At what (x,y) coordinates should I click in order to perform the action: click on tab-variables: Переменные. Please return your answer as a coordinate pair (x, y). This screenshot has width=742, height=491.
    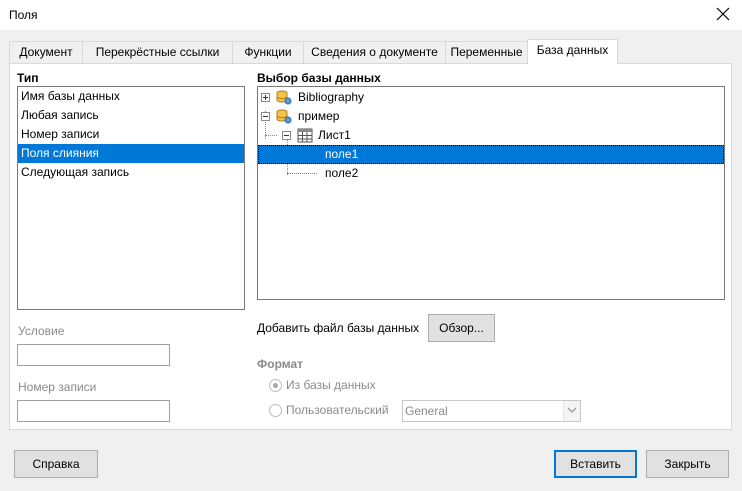
    Looking at the image, I should click on (486, 52).